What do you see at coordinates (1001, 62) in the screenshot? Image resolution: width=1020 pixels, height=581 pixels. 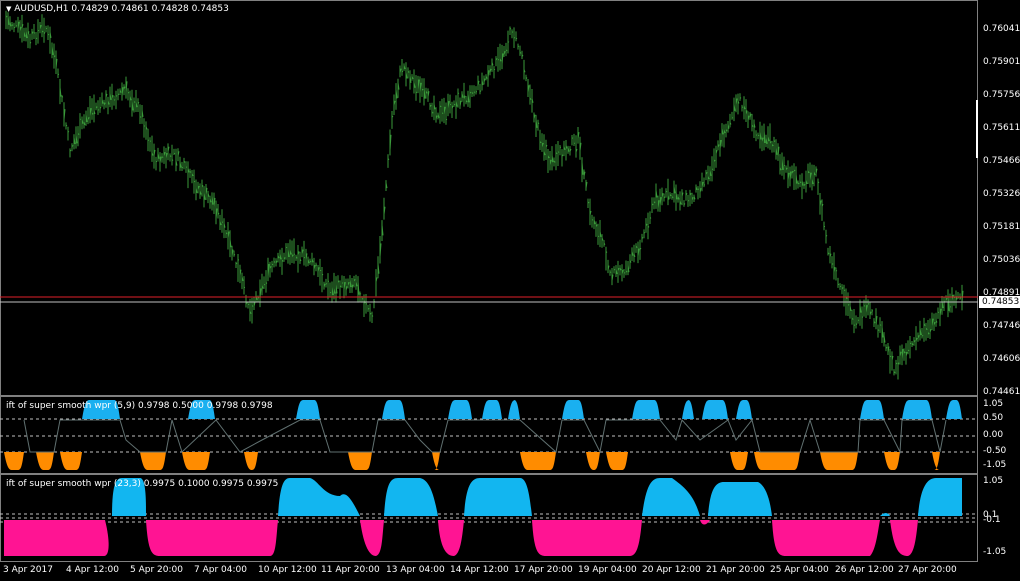 I see `price-axis-label: 0.75901` at bounding box center [1001, 62].